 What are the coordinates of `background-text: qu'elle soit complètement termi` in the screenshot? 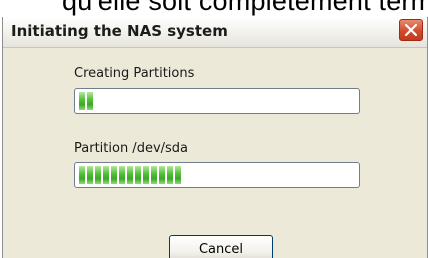 It's located at (245, 8).